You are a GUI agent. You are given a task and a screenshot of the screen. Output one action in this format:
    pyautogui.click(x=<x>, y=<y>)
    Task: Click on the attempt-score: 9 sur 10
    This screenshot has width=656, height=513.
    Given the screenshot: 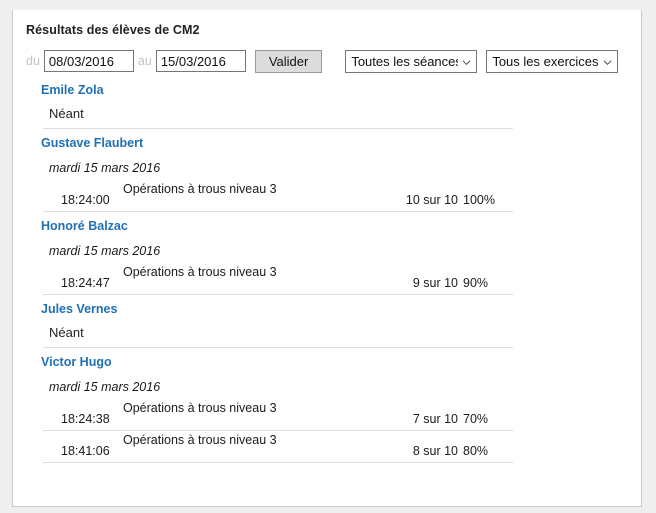 What is the action you would take?
    pyautogui.click(x=435, y=283)
    